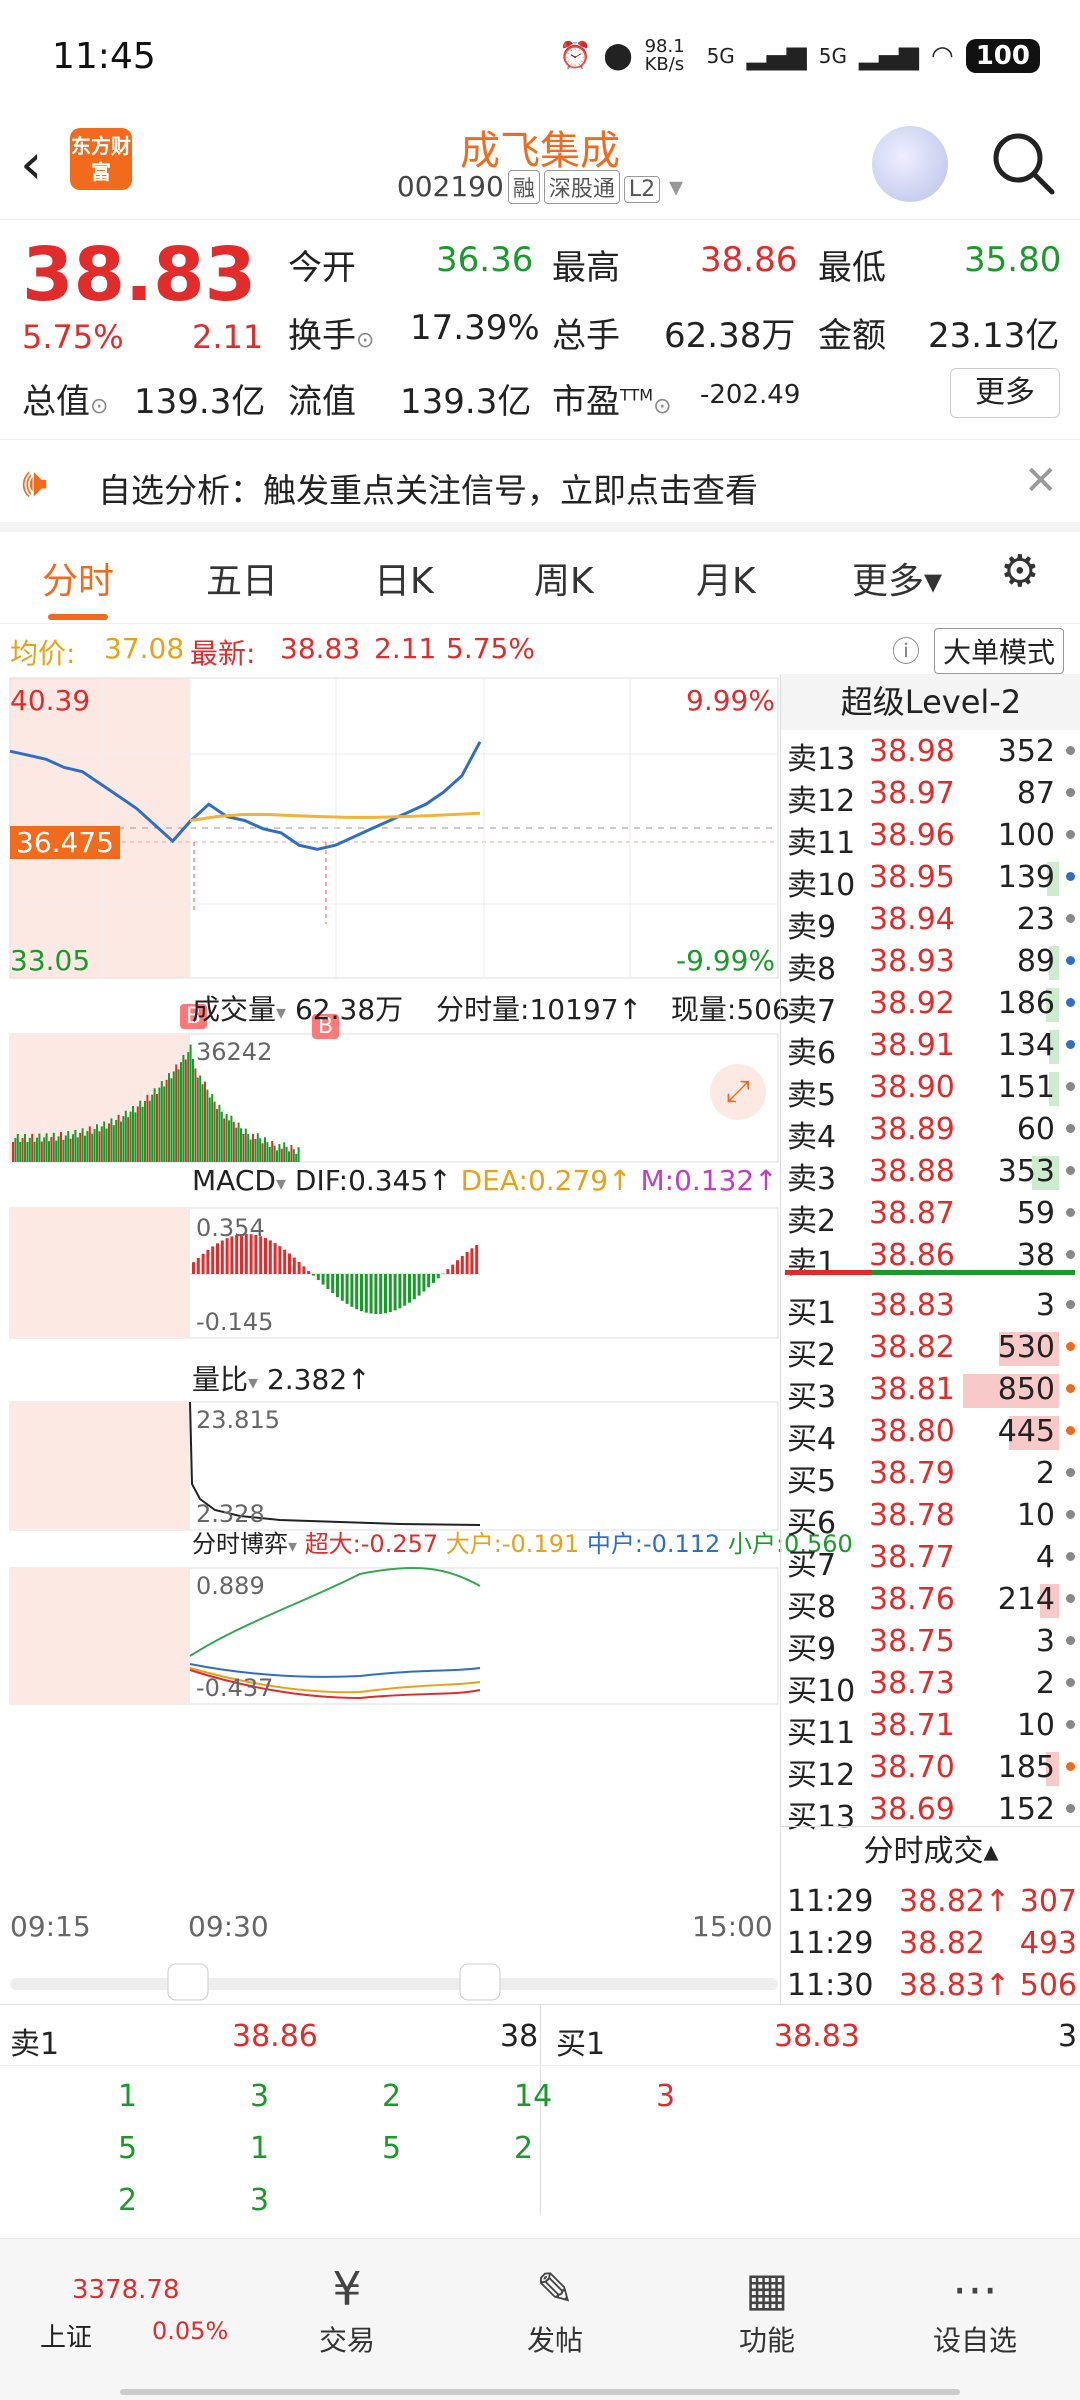 This screenshot has height=2400, width=1080. I want to click on chart-info-bar: 均价: 37.08 最新: 38.83 2.11 5.75% ⓘ 大单模式, so click(540, 649).